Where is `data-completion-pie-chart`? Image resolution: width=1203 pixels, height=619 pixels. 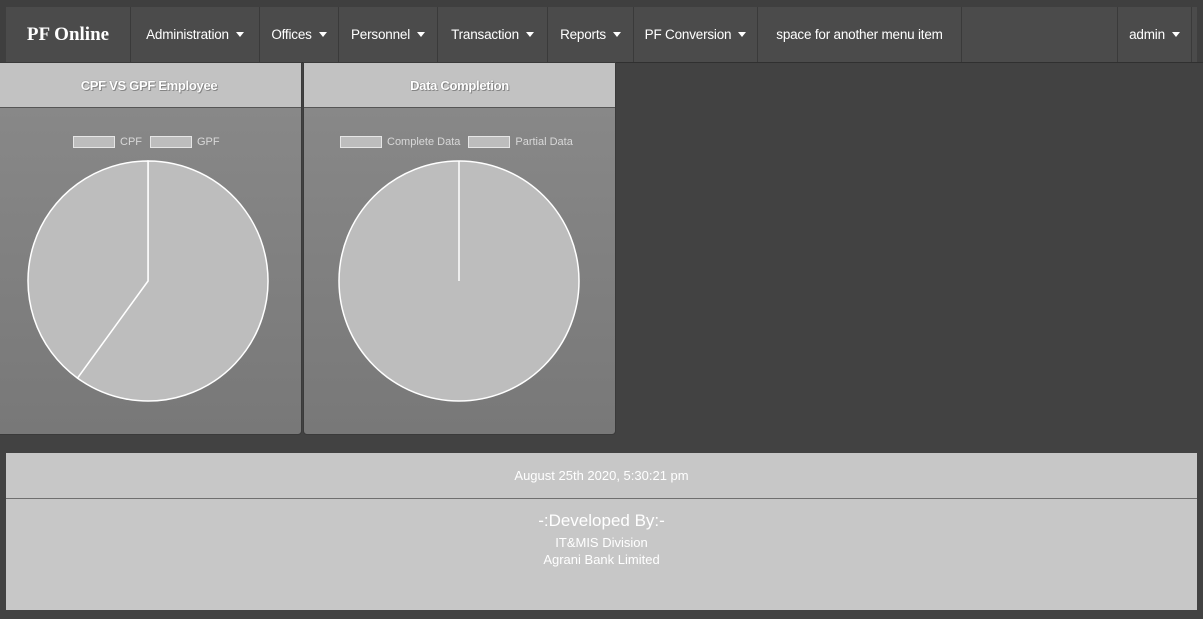 data-completion-pie-chart is located at coordinates (459, 281).